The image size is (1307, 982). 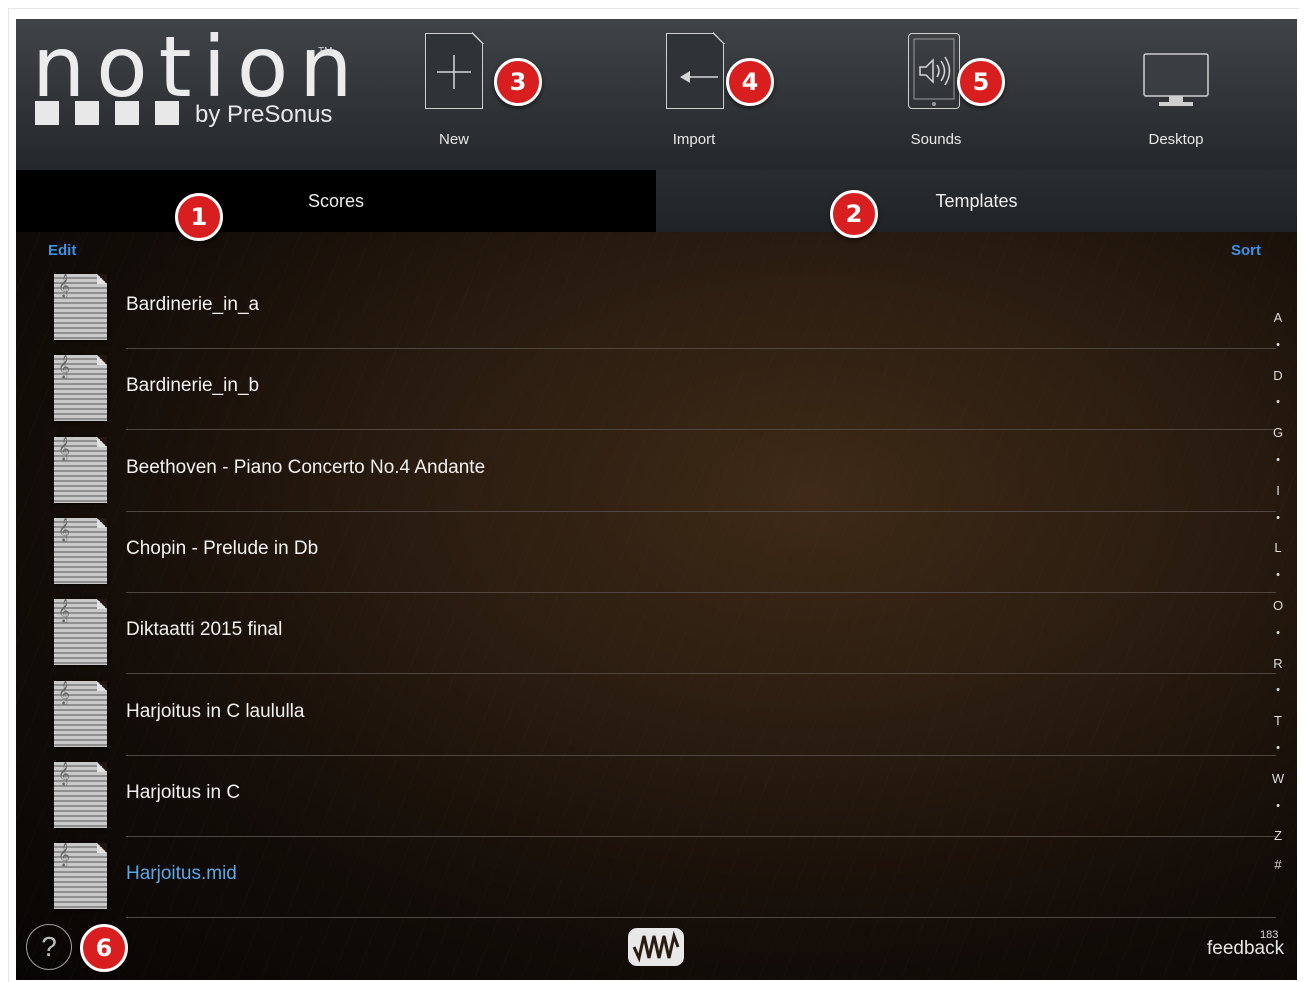 What do you see at coordinates (981, 82) in the screenshot?
I see `callout-badge-5: 5` at bounding box center [981, 82].